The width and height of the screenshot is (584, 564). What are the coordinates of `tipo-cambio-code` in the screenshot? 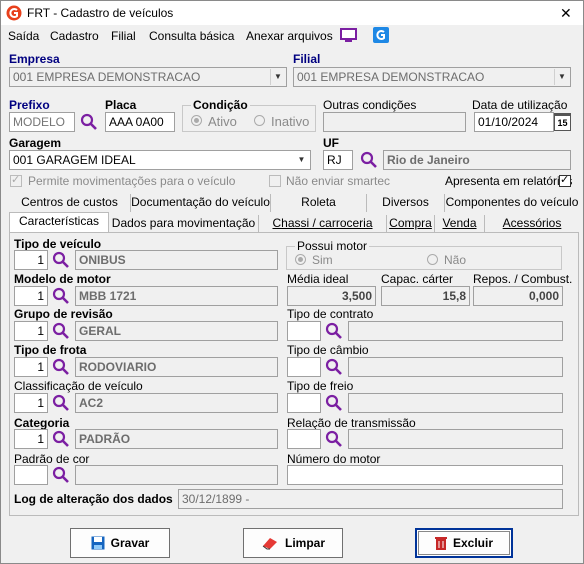 It's located at (304, 367).